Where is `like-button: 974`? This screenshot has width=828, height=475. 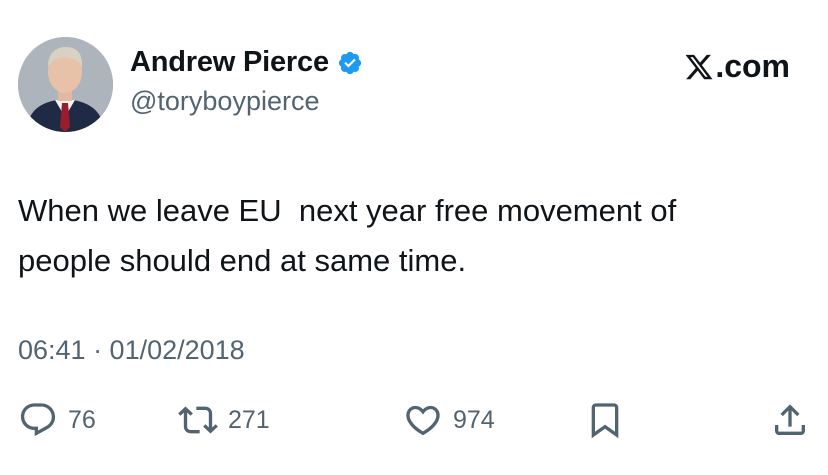 like-button: 974 is located at coordinates (449, 420).